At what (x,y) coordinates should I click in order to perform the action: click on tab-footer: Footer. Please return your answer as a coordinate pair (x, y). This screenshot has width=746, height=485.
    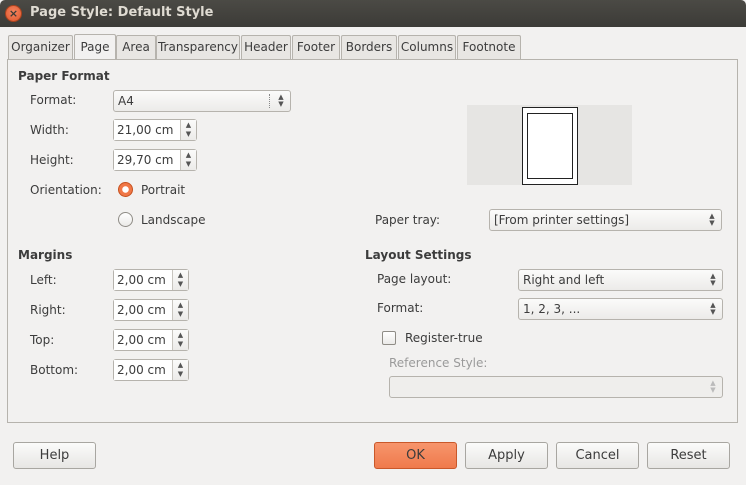
    Looking at the image, I should click on (316, 47).